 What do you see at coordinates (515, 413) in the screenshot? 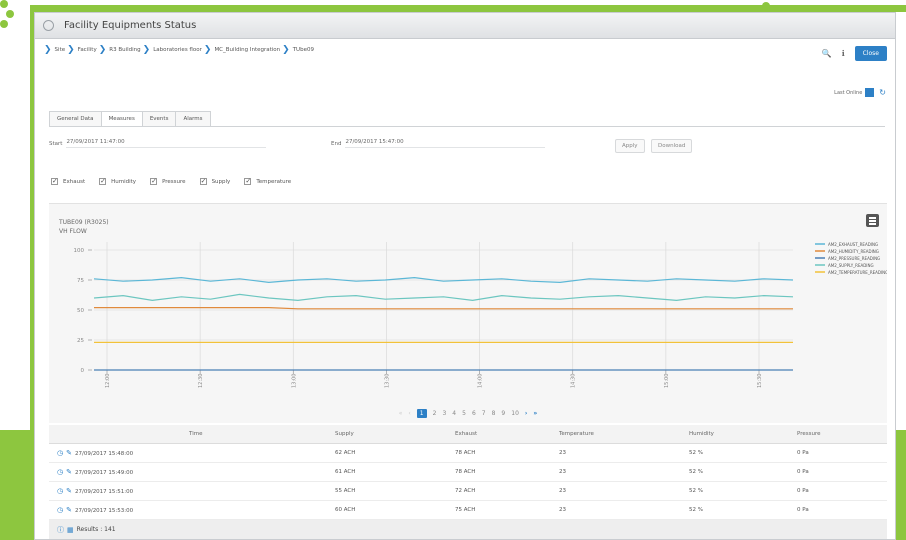
I see `page-button: 10` at bounding box center [515, 413].